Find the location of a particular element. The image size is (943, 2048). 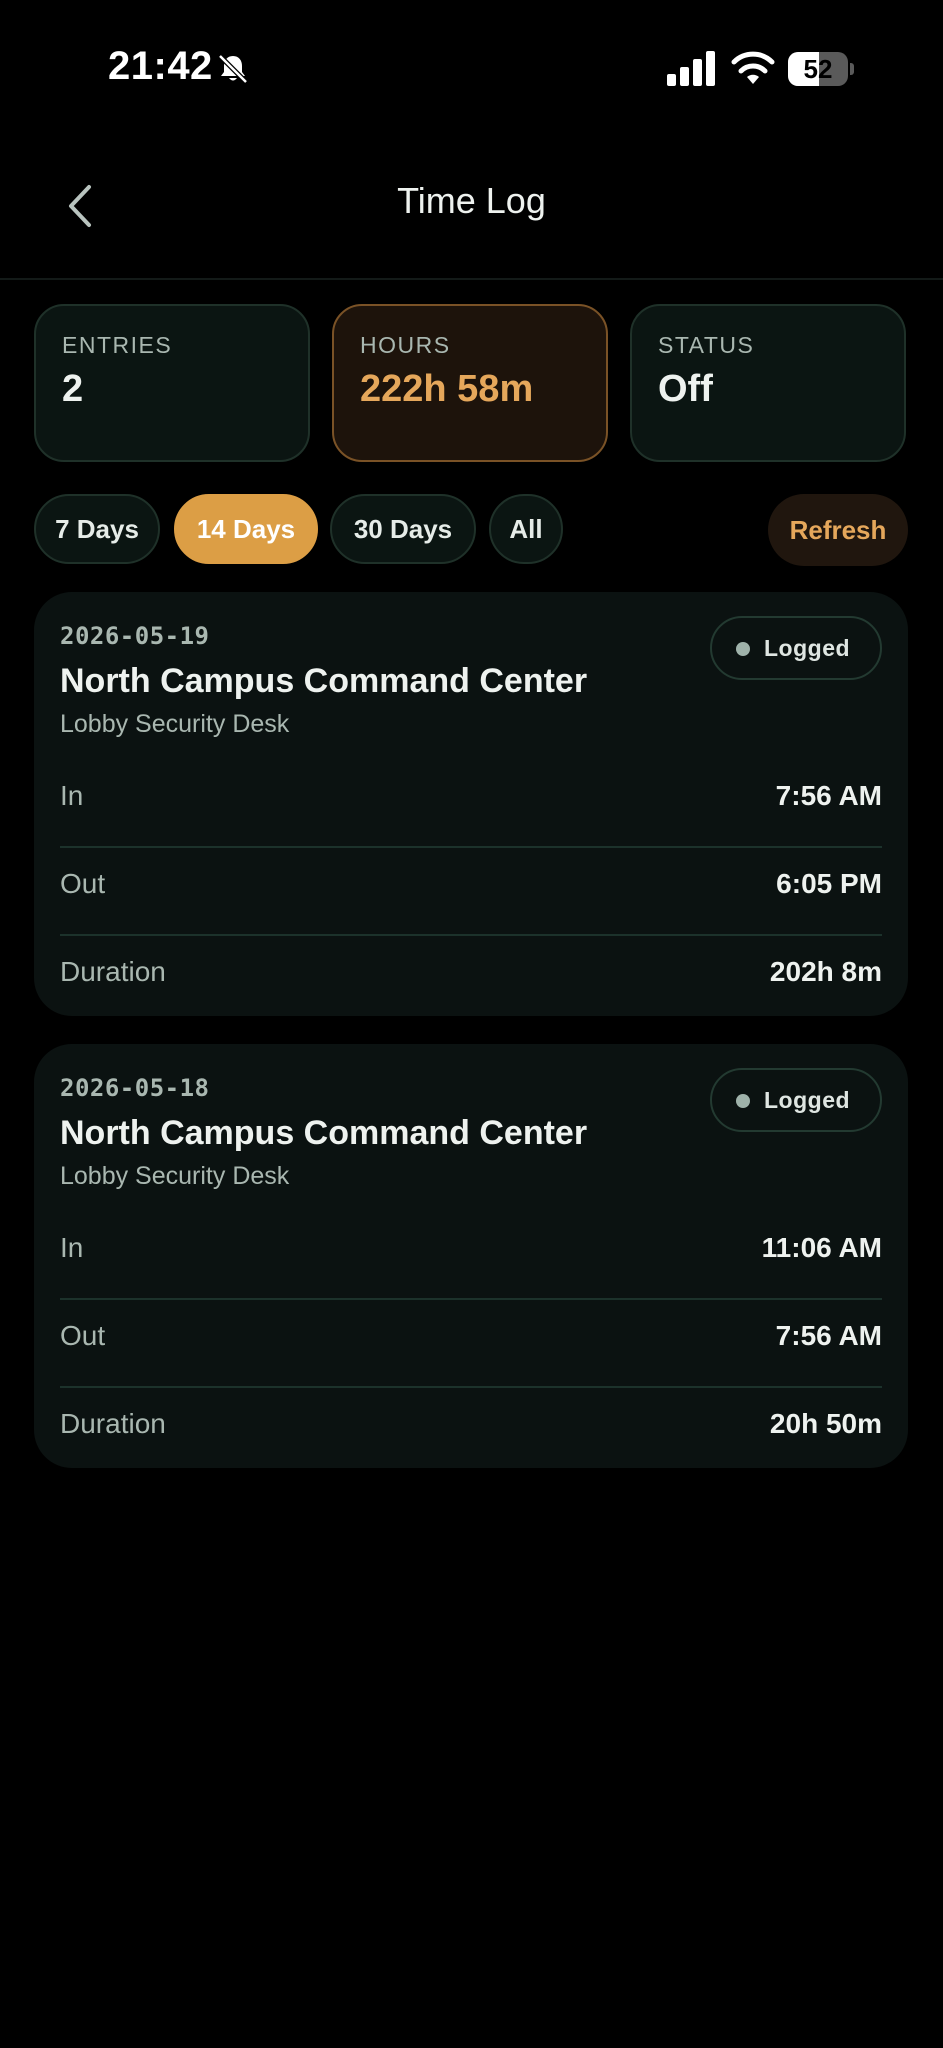

filter-30-days: 30 Days is located at coordinates (403, 529).